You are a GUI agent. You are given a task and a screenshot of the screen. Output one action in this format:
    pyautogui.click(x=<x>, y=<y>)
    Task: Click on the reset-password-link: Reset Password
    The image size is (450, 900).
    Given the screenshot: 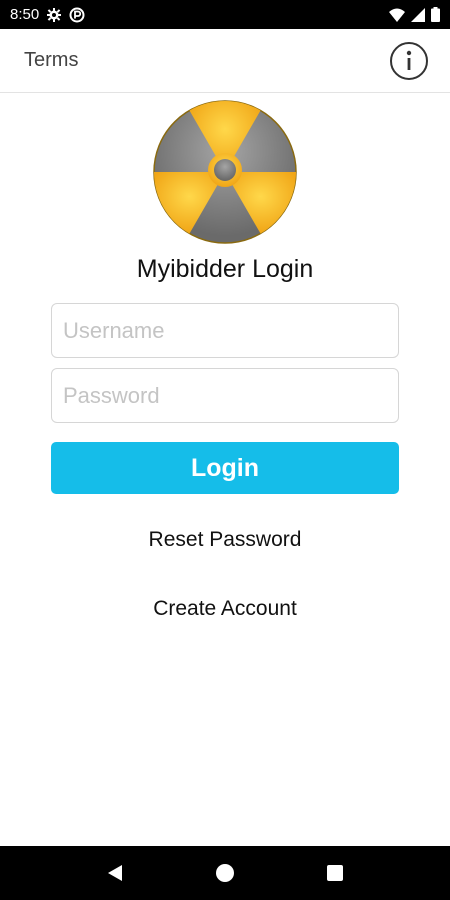 What is the action you would take?
    pyautogui.click(x=225, y=540)
    